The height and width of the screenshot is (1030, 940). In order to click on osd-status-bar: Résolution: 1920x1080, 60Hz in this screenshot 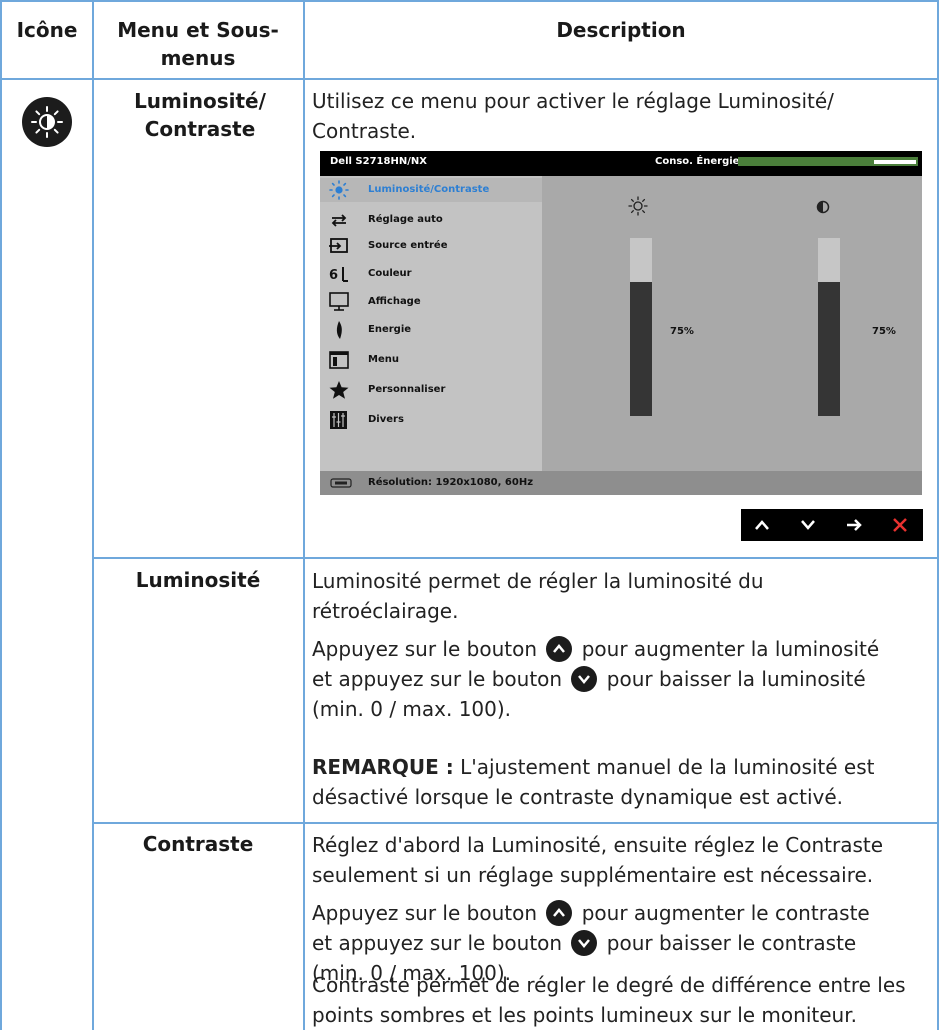, I will do `click(621, 483)`.